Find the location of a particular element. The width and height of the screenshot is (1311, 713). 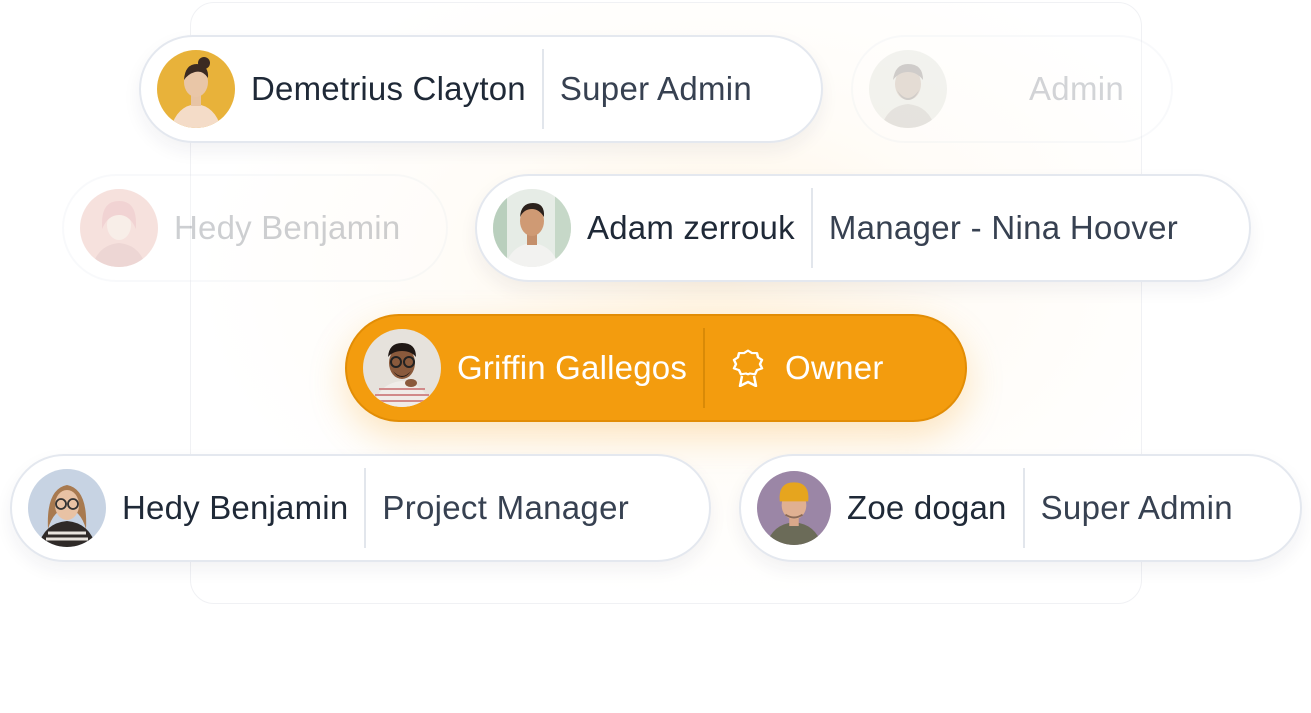

member-chip-demetrius-clayton: Demetrius Clayton Super Admin is located at coordinates (481, 89).